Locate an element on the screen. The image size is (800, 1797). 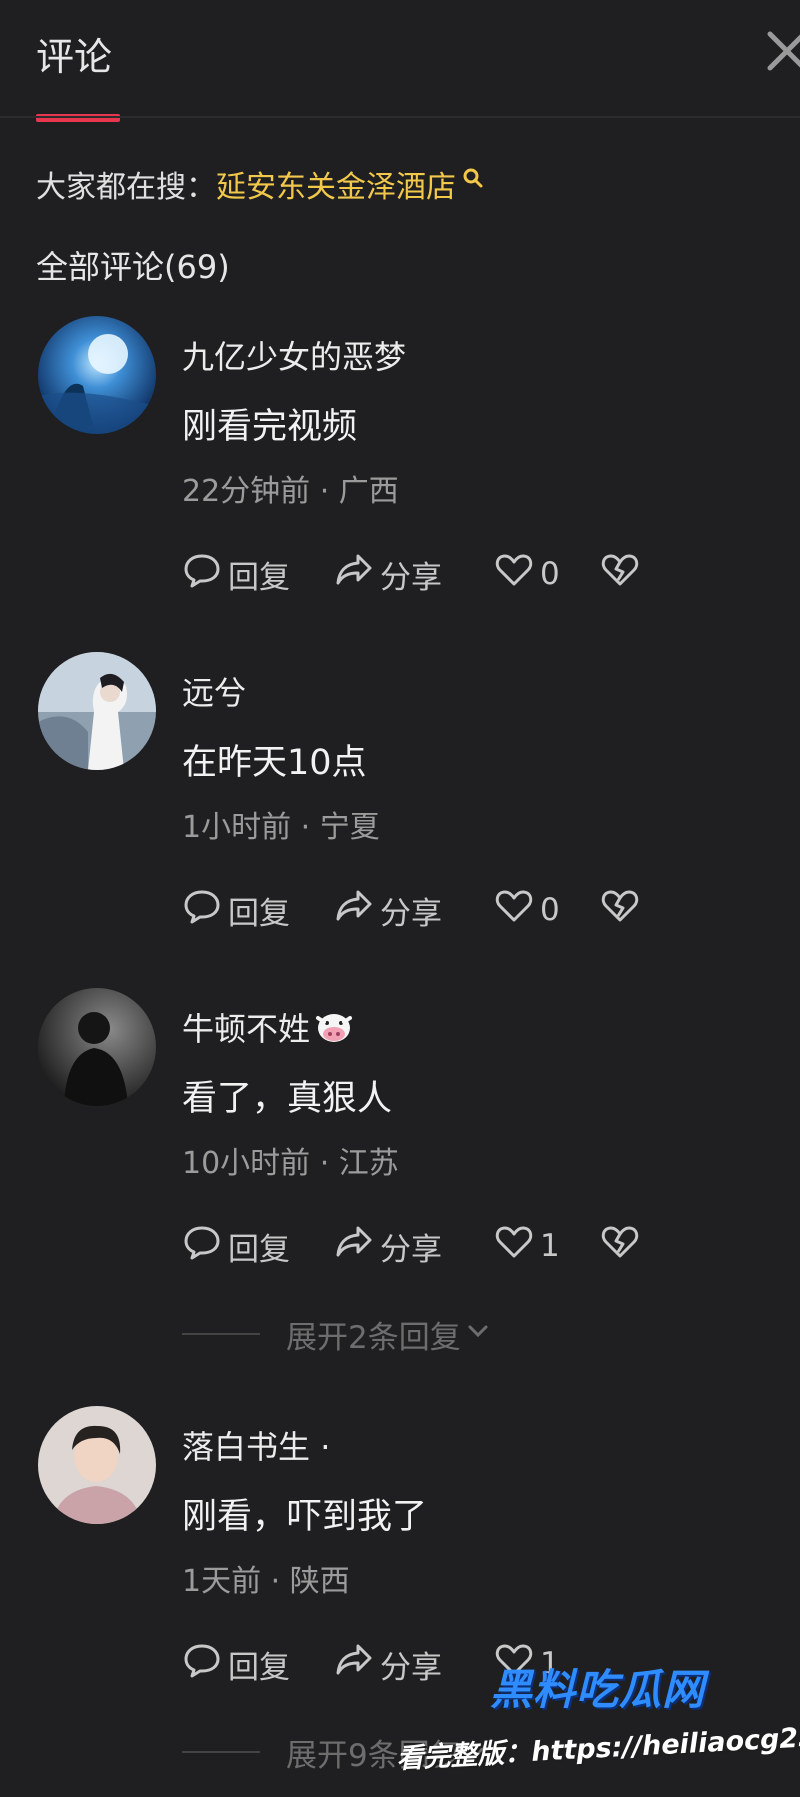
comment-time: 1小时前 is located at coordinates (237, 827).